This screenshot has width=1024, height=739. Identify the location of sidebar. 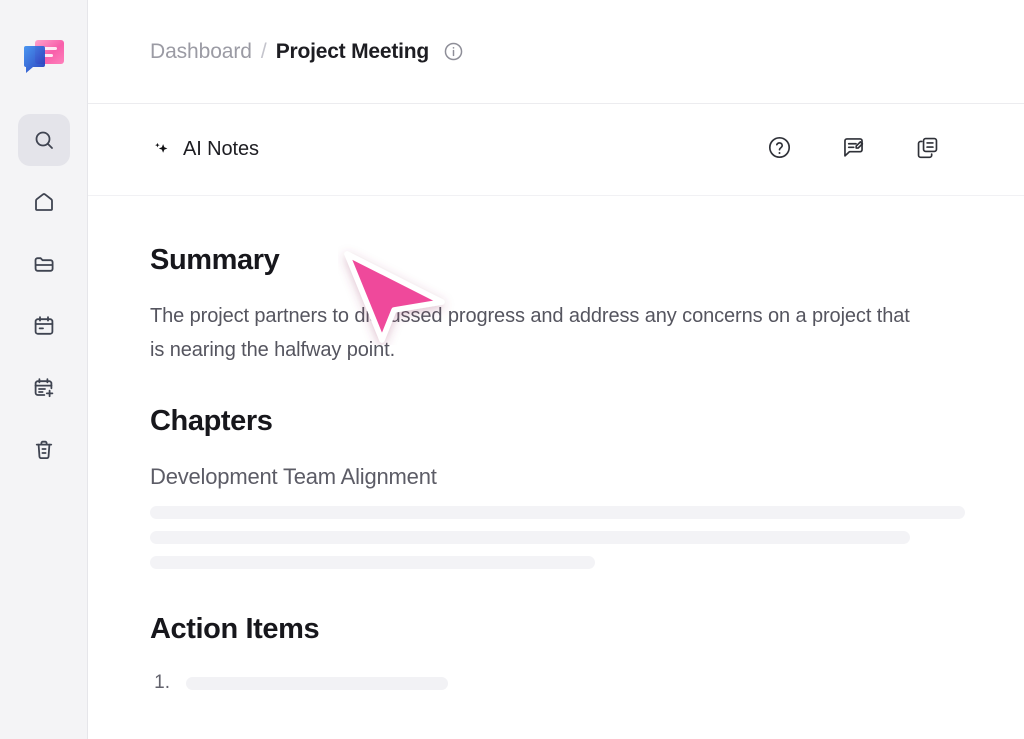
(44, 369).